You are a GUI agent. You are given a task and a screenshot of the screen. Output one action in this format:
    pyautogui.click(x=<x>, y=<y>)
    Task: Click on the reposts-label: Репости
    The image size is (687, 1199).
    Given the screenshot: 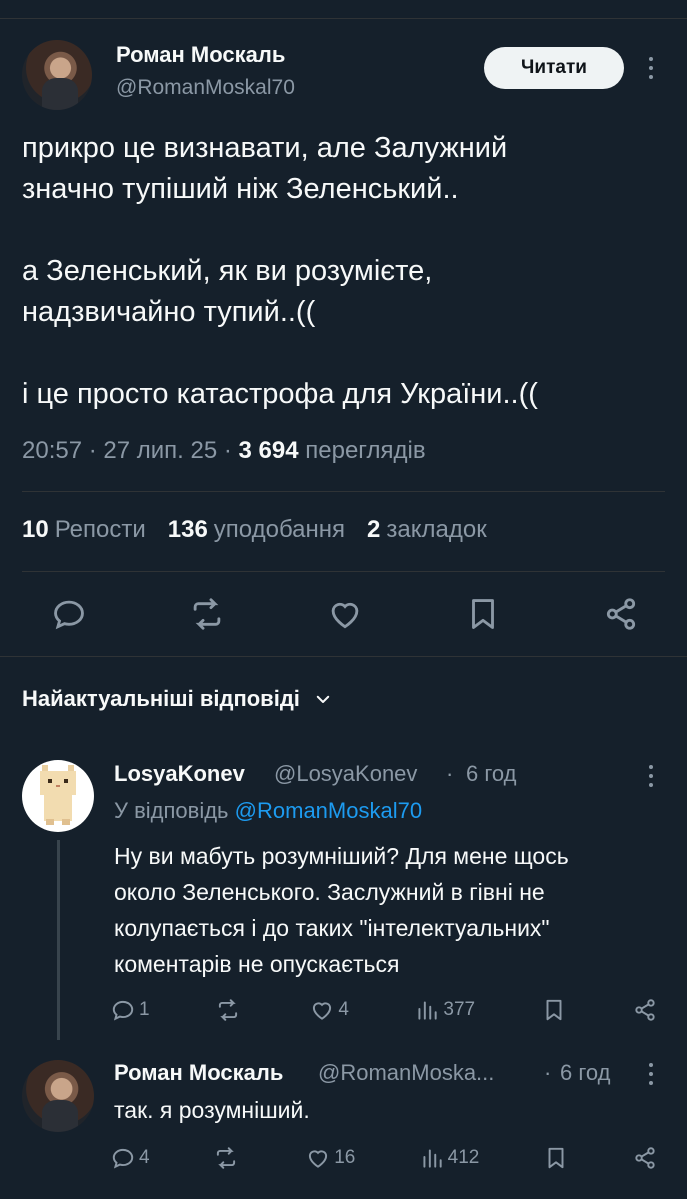 What is the action you would take?
    pyautogui.click(x=100, y=529)
    